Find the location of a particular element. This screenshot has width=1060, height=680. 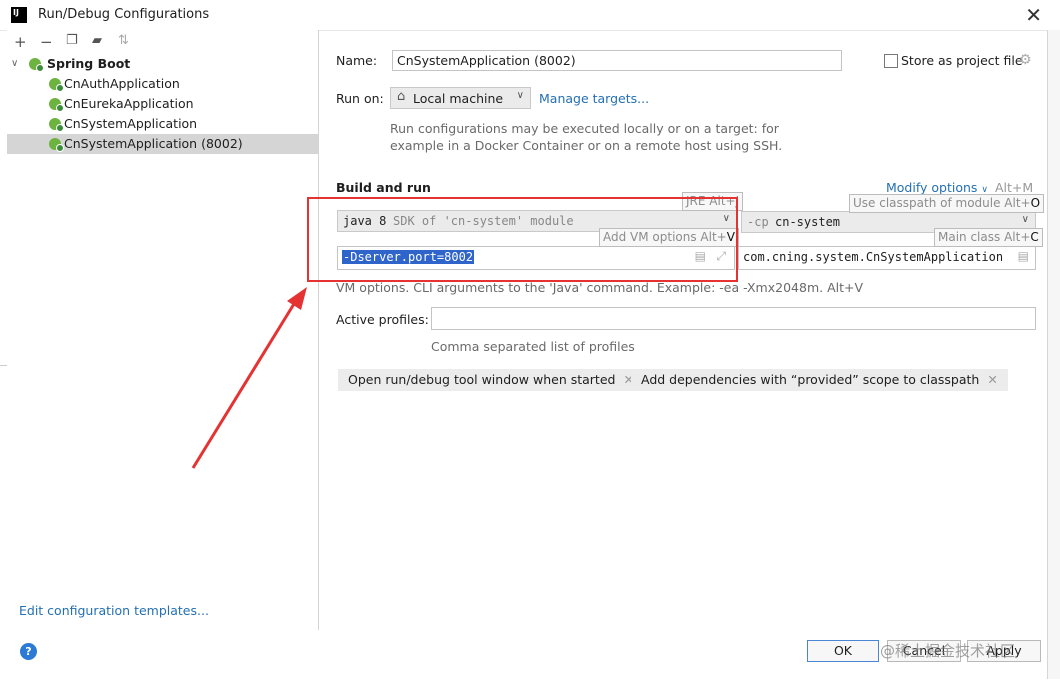

copy-icon: ❐ is located at coordinates (72, 40).